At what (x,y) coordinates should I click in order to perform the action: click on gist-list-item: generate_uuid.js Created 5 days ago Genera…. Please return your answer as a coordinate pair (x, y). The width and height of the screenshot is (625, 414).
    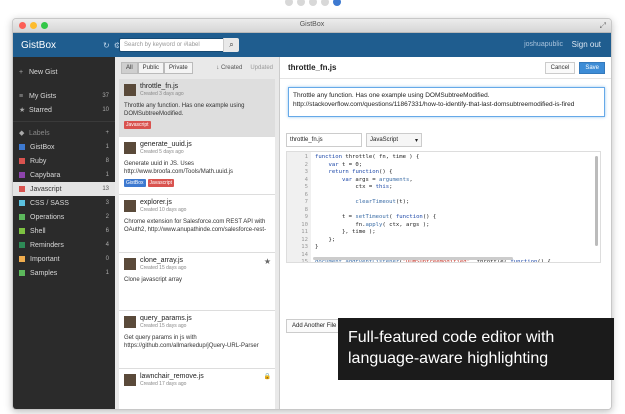
    Looking at the image, I should click on (197, 166).